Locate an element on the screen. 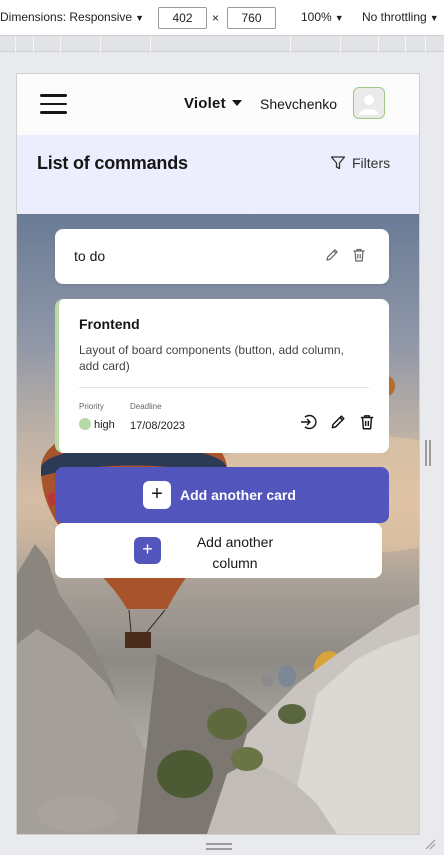 The width and height of the screenshot is (444, 855). priority-label: Priority is located at coordinates (91, 406).